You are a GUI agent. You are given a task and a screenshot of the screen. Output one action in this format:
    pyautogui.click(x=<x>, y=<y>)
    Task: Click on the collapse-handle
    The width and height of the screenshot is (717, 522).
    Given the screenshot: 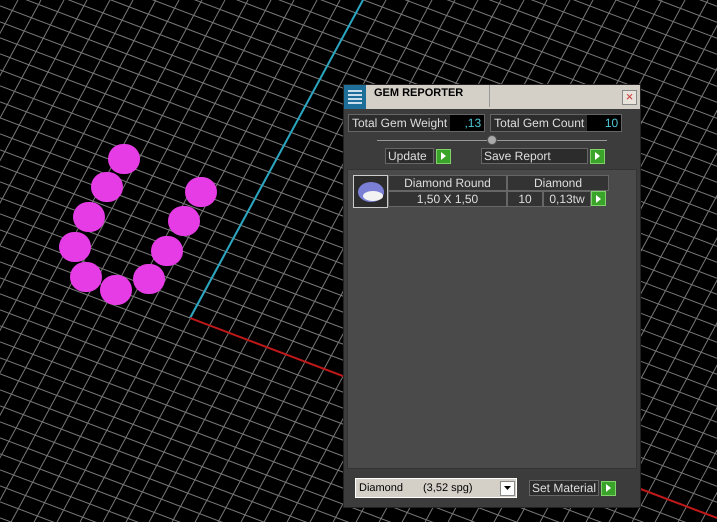 What is the action you would take?
    pyautogui.click(x=492, y=140)
    